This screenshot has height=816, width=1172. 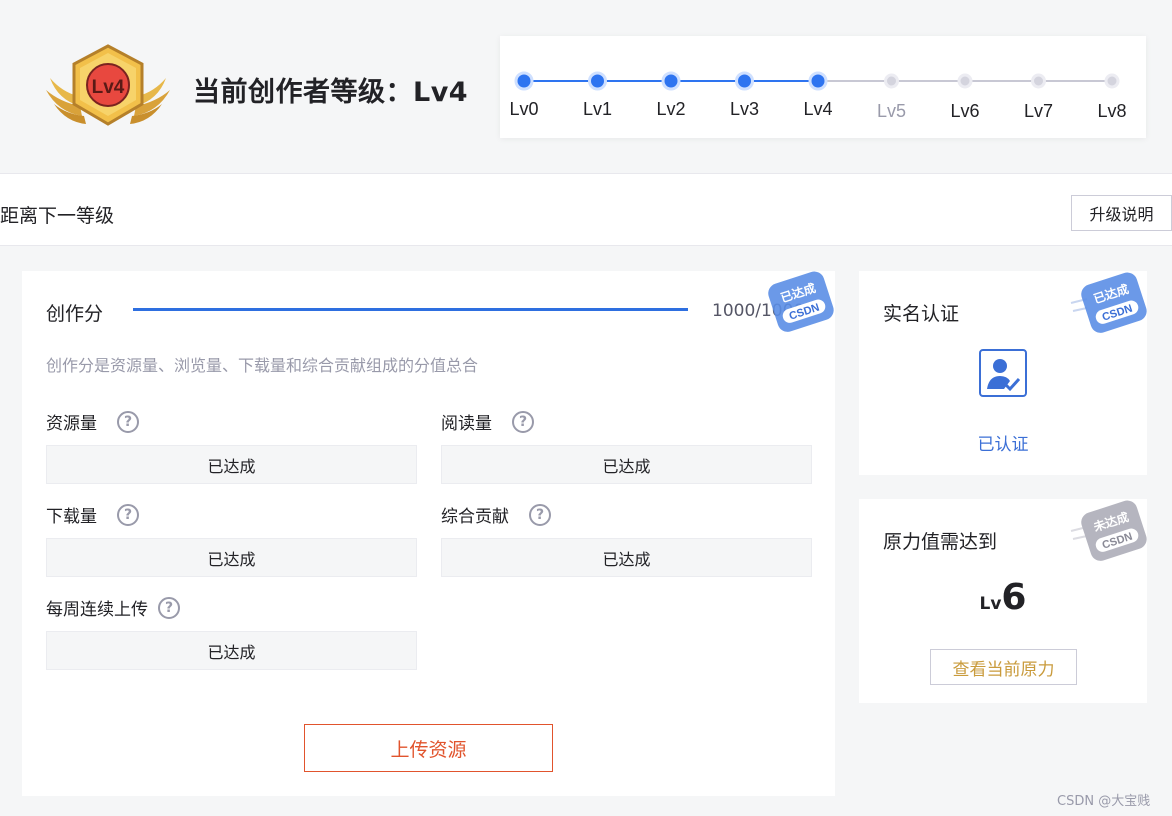 I want to click on level-label-lv0: Lv0, so click(x=523, y=109).